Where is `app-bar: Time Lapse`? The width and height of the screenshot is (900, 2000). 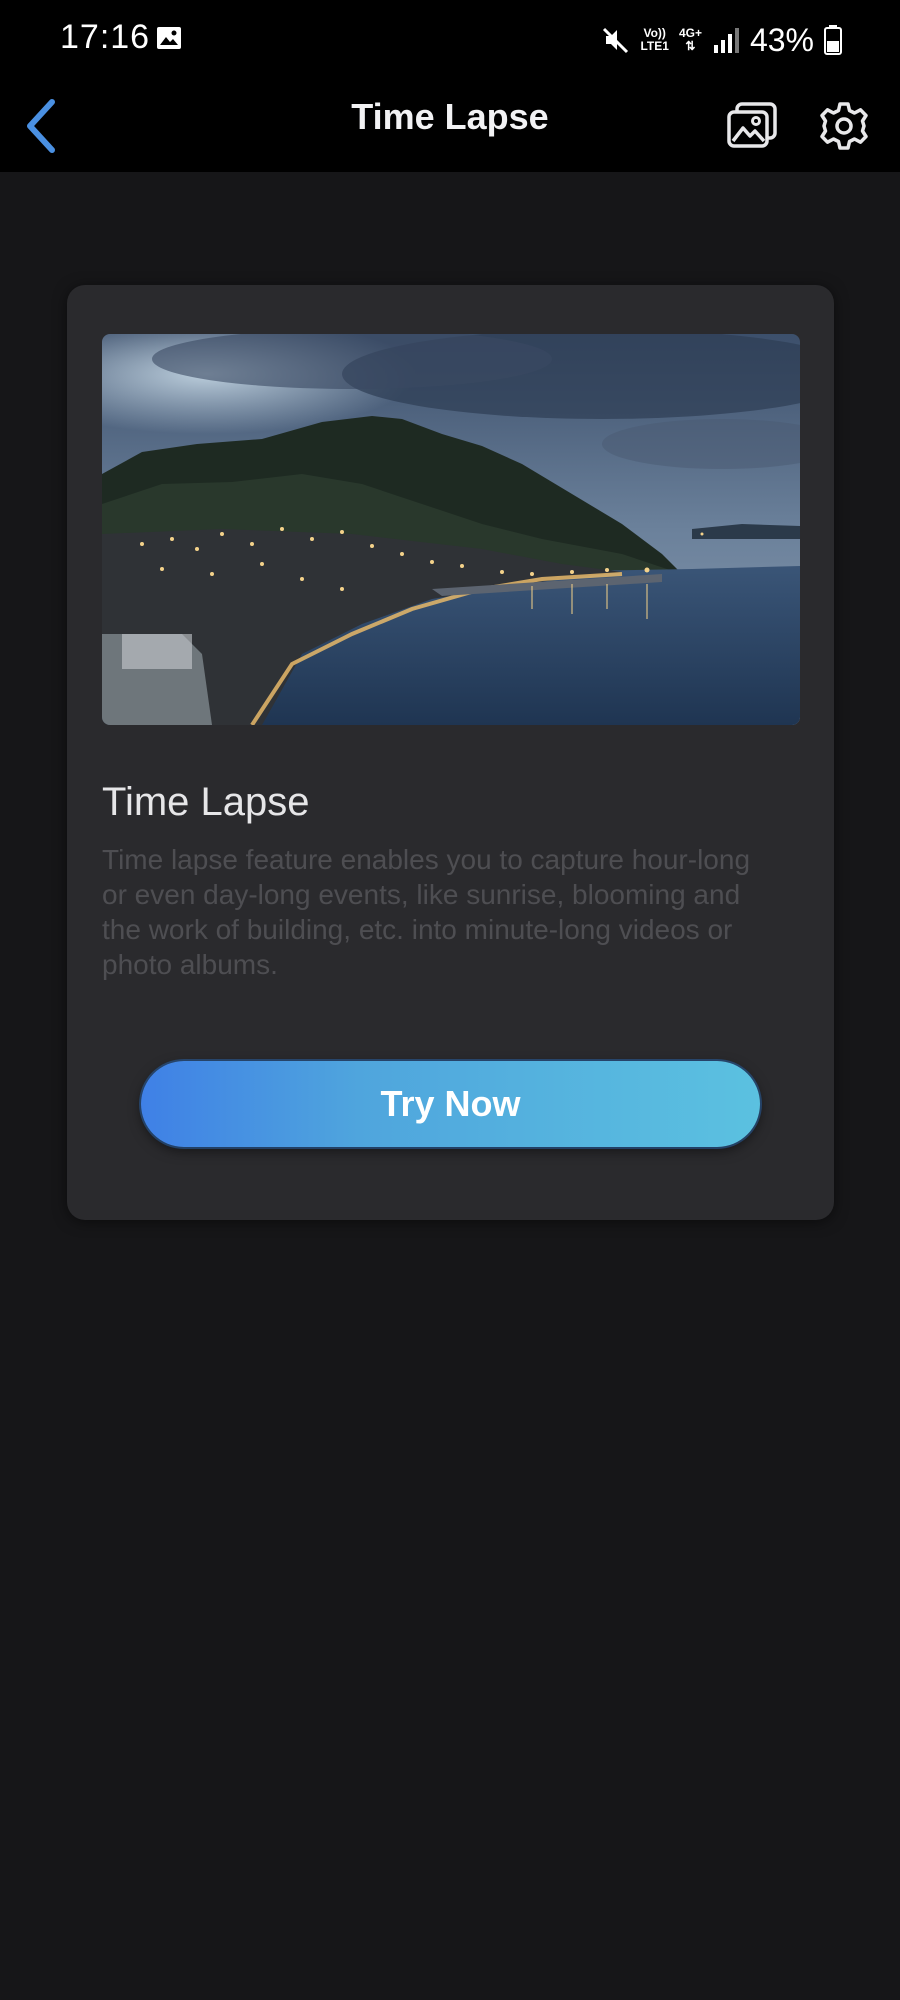 app-bar: Time Lapse is located at coordinates (450, 126).